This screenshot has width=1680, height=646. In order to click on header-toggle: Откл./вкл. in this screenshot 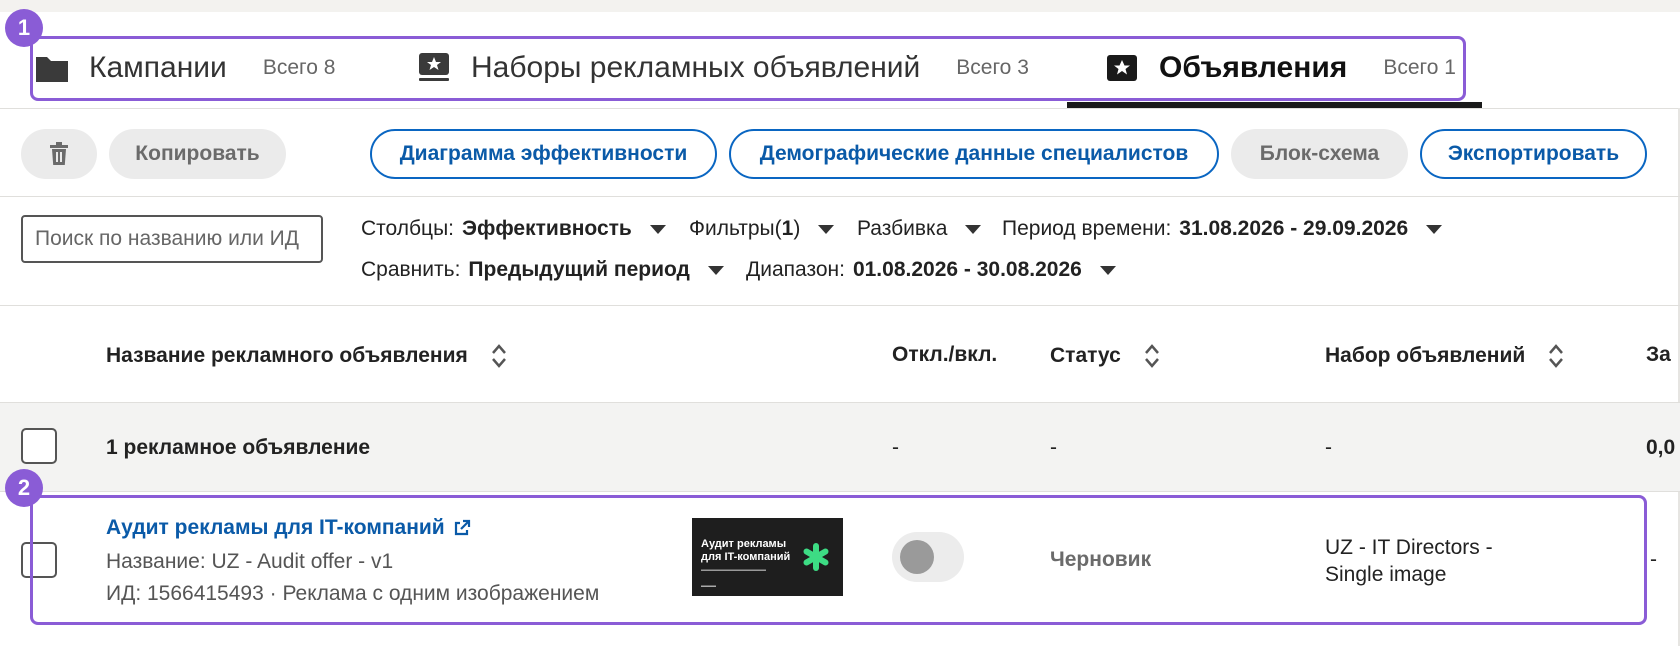, I will do `click(944, 355)`.